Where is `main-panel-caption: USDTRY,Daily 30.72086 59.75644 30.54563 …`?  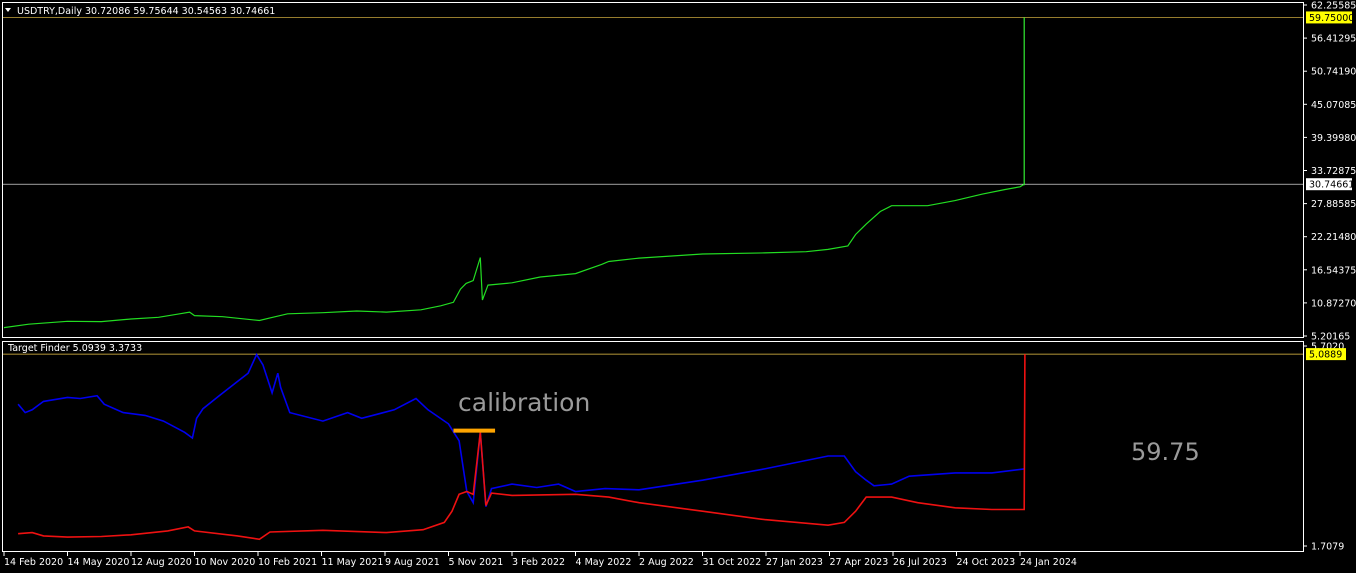
main-panel-caption: USDTRY,Daily 30.72086 59.75644 30.54563 … is located at coordinates (146, 11).